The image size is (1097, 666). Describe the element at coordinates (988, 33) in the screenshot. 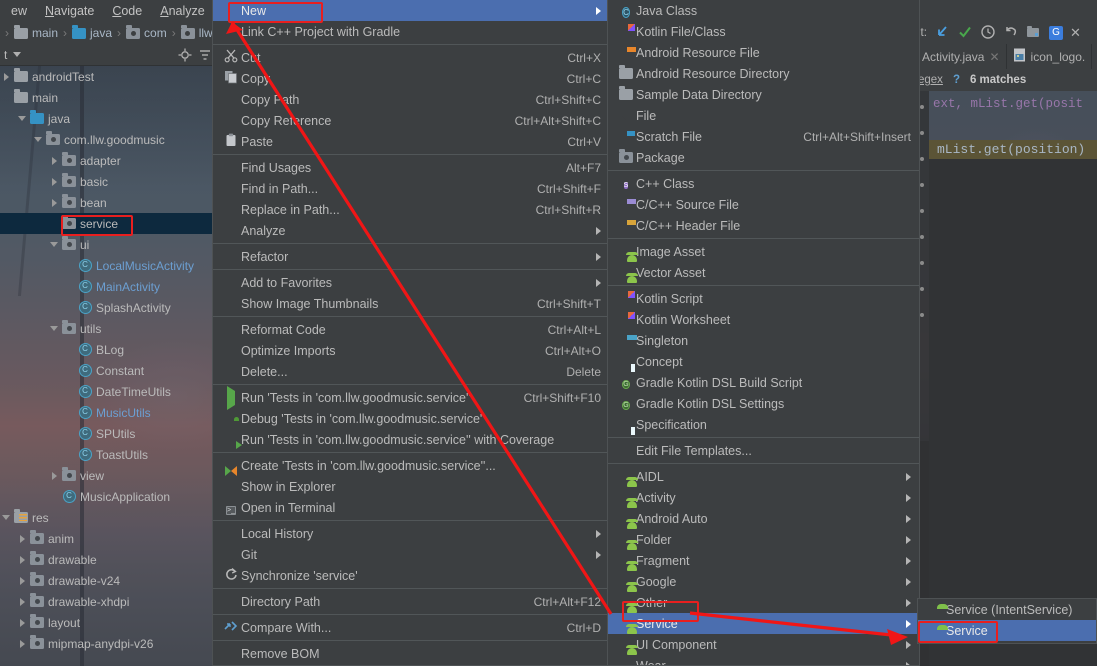

I see `clock-icon` at that location.